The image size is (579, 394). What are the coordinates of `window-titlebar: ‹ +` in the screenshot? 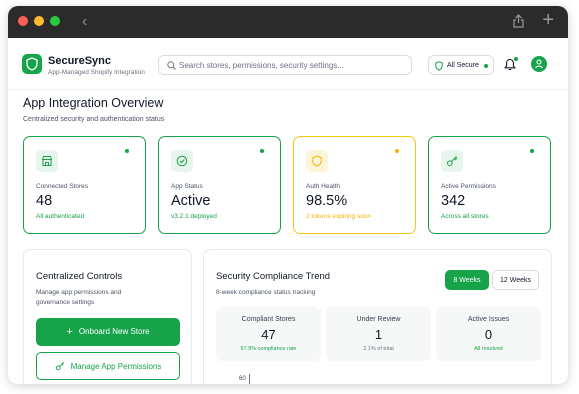 It's located at (288, 22).